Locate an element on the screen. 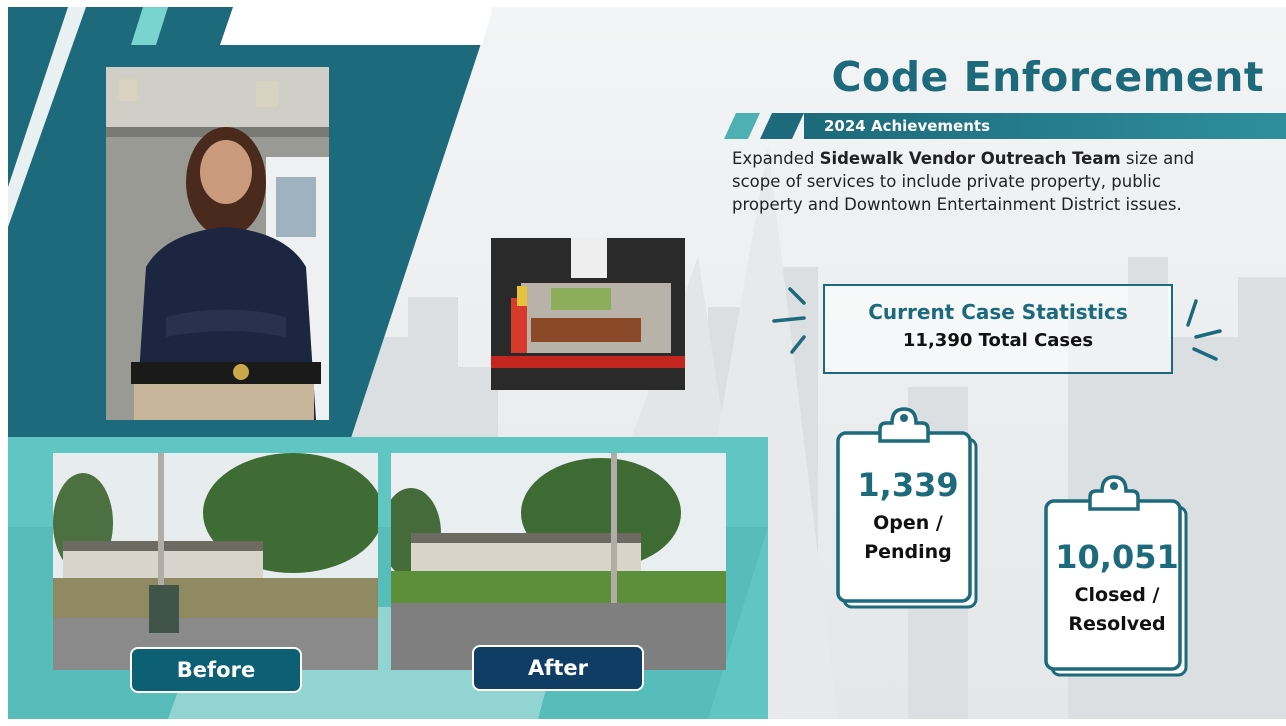  slide-title: Code Enforcement is located at coordinates (1047, 77).